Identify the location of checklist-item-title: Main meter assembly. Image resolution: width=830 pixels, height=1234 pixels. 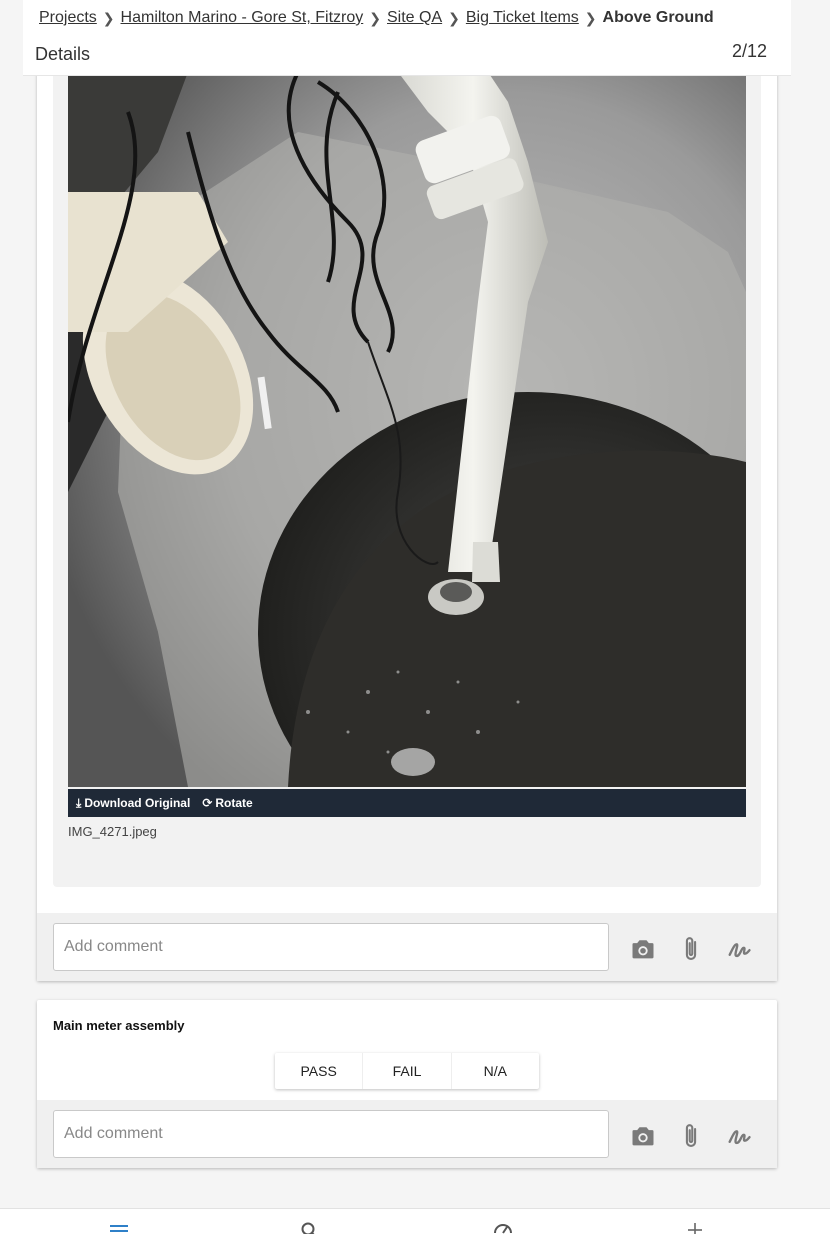
(119, 1025).